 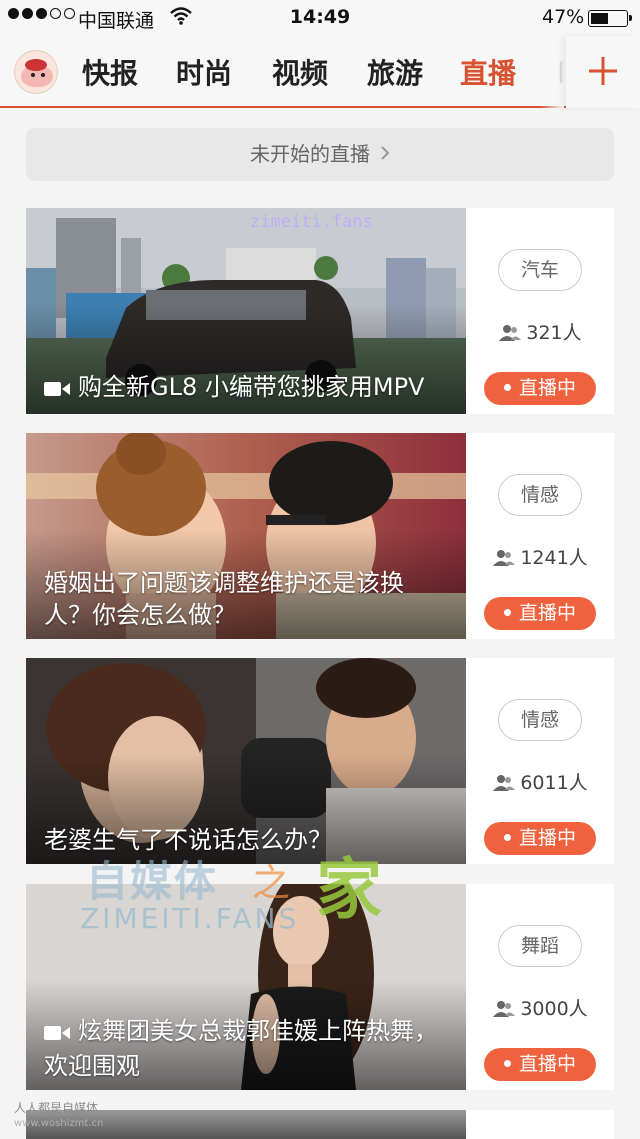 I want to click on category-tag: 汽车, so click(x=540, y=270).